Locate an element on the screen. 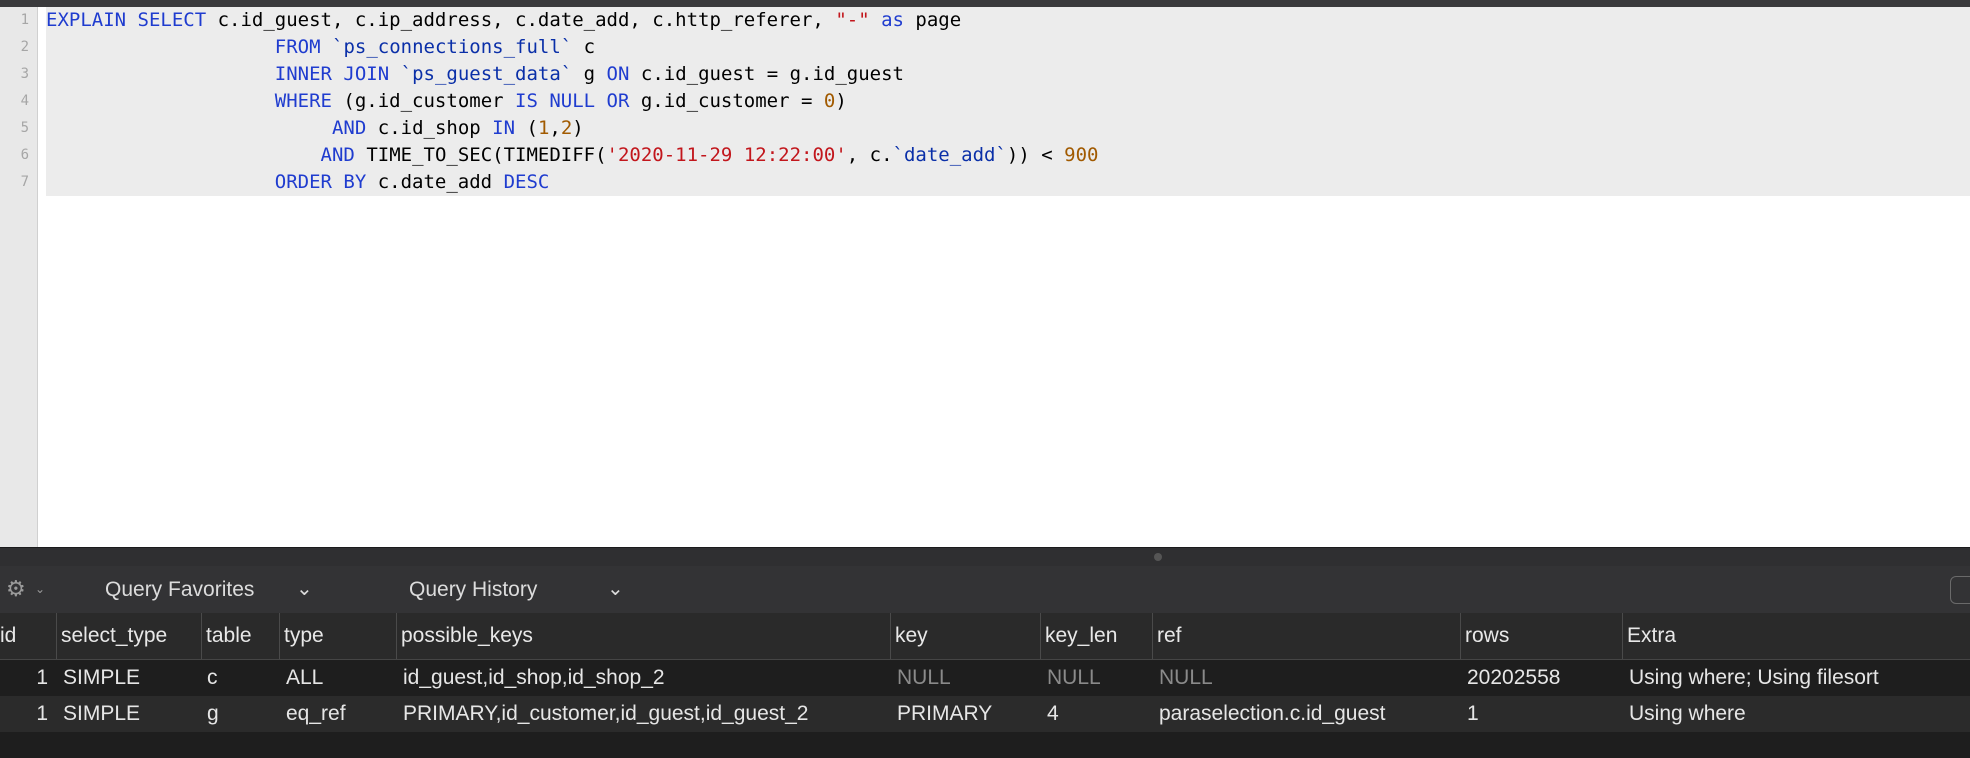 The height and width of the screenshot is (758, 1970). sql-number: 0 is located at coordinates (829, 101).